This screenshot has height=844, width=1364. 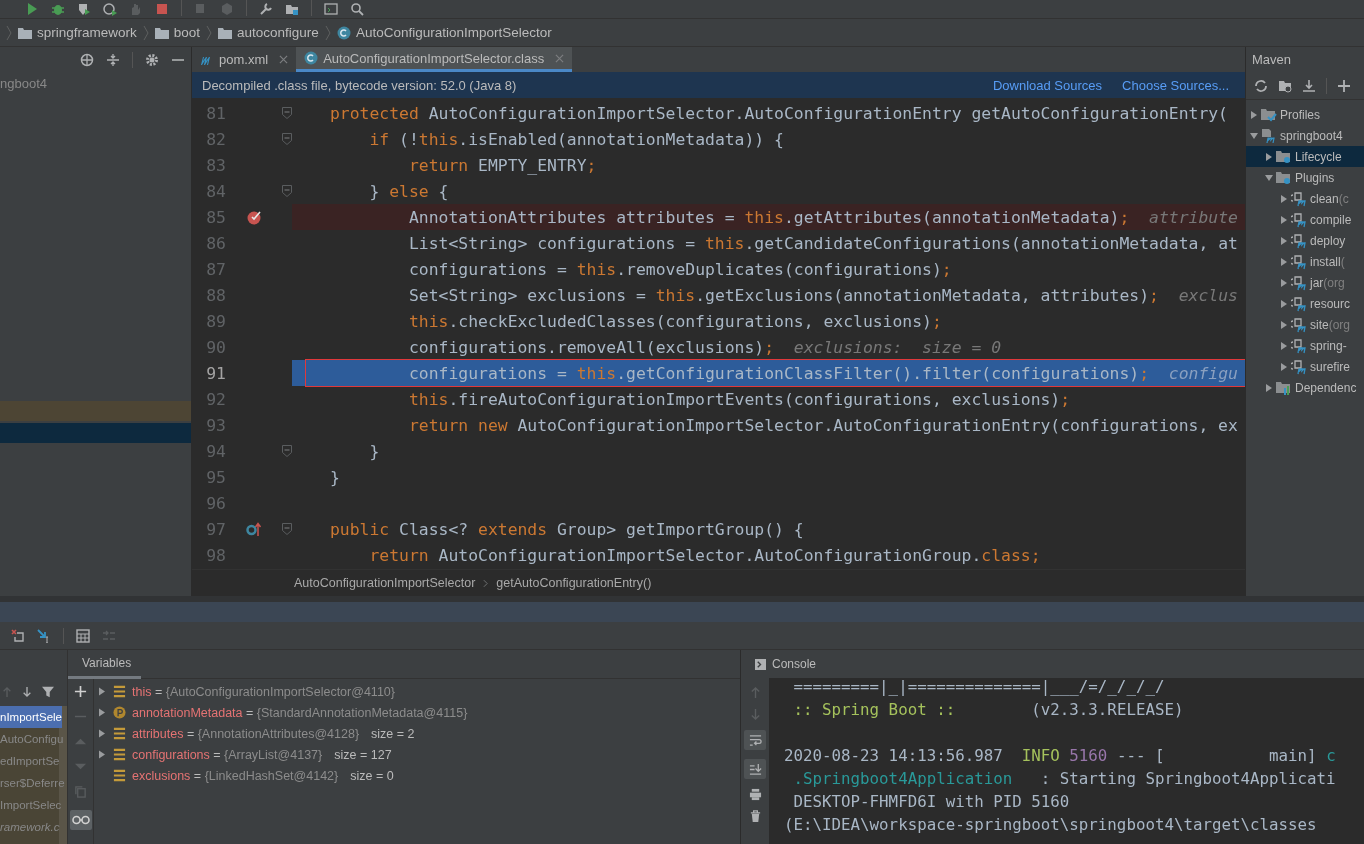 I want to click on breadcrumb-item: getAutoConfigurationEntry(), so click(x=574, y=583).